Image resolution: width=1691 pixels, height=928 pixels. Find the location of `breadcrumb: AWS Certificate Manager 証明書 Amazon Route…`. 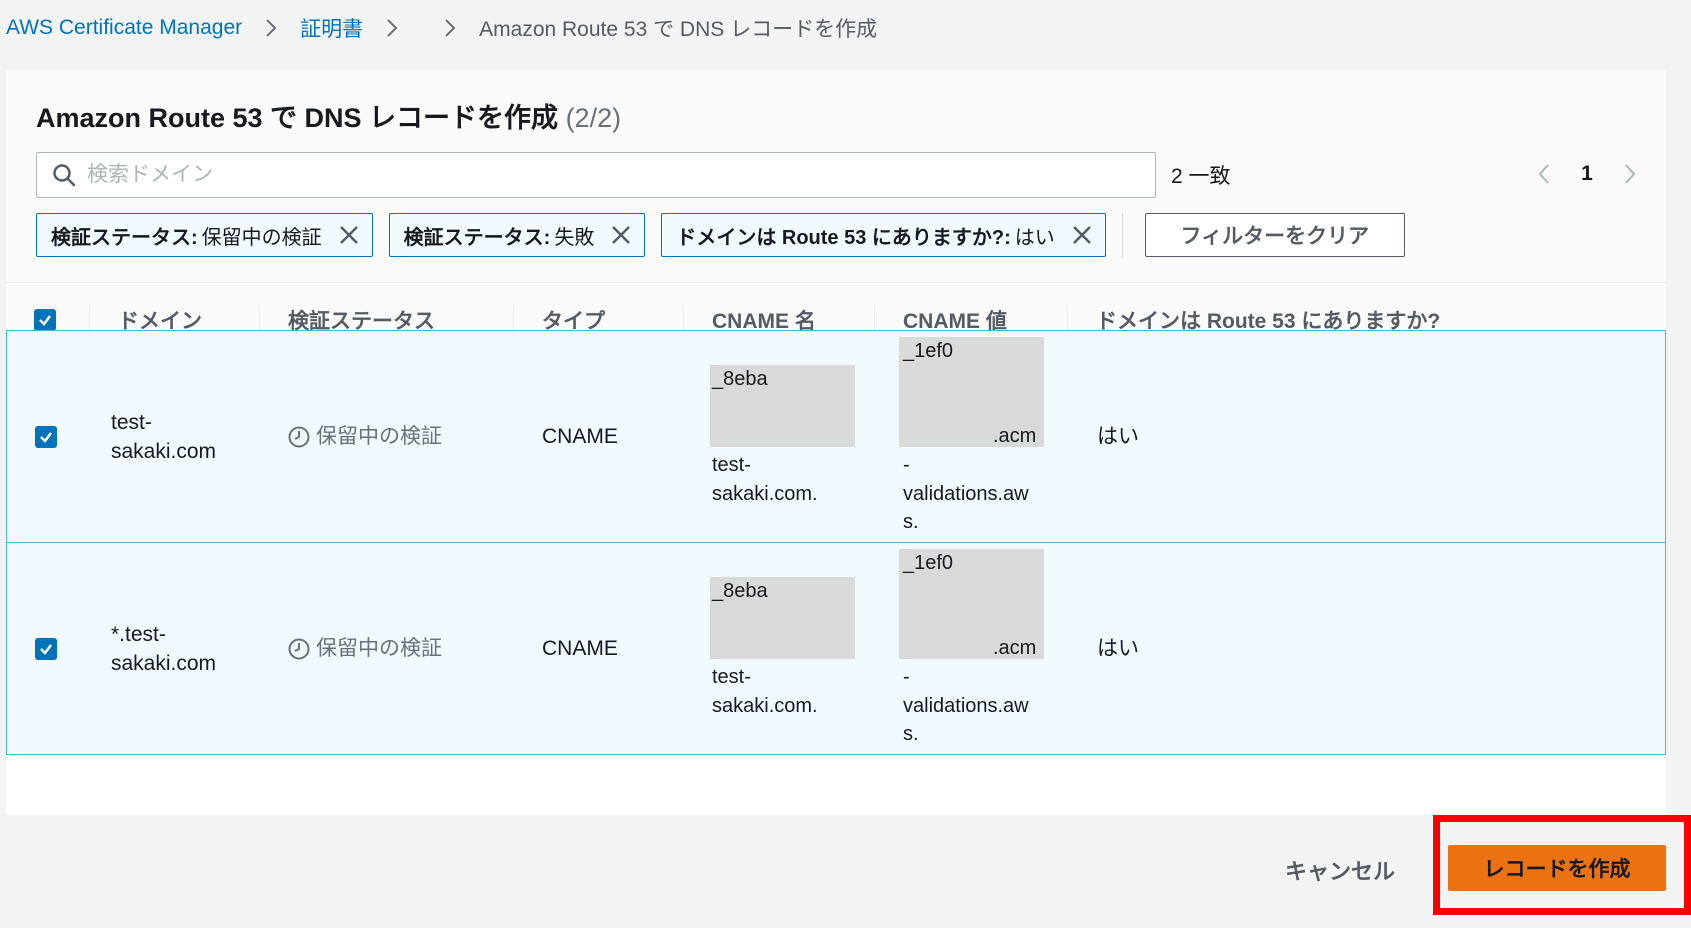

breadcrumb: AWS Certificate Manager 証明書 Amazon Route… is located at coordinates (441, 28).